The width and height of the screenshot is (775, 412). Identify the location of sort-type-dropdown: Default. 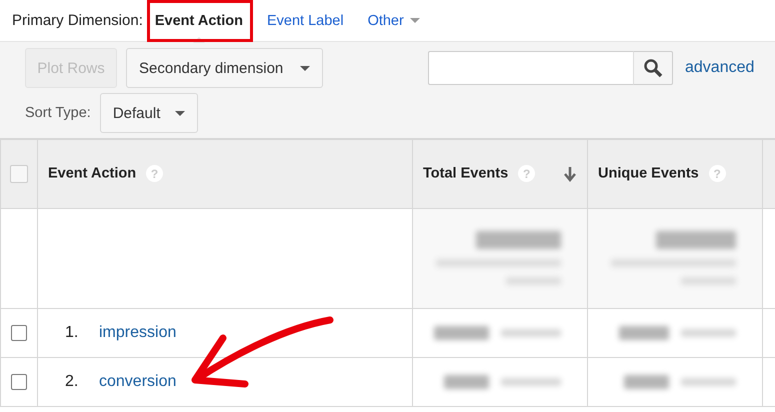
(149, 113).